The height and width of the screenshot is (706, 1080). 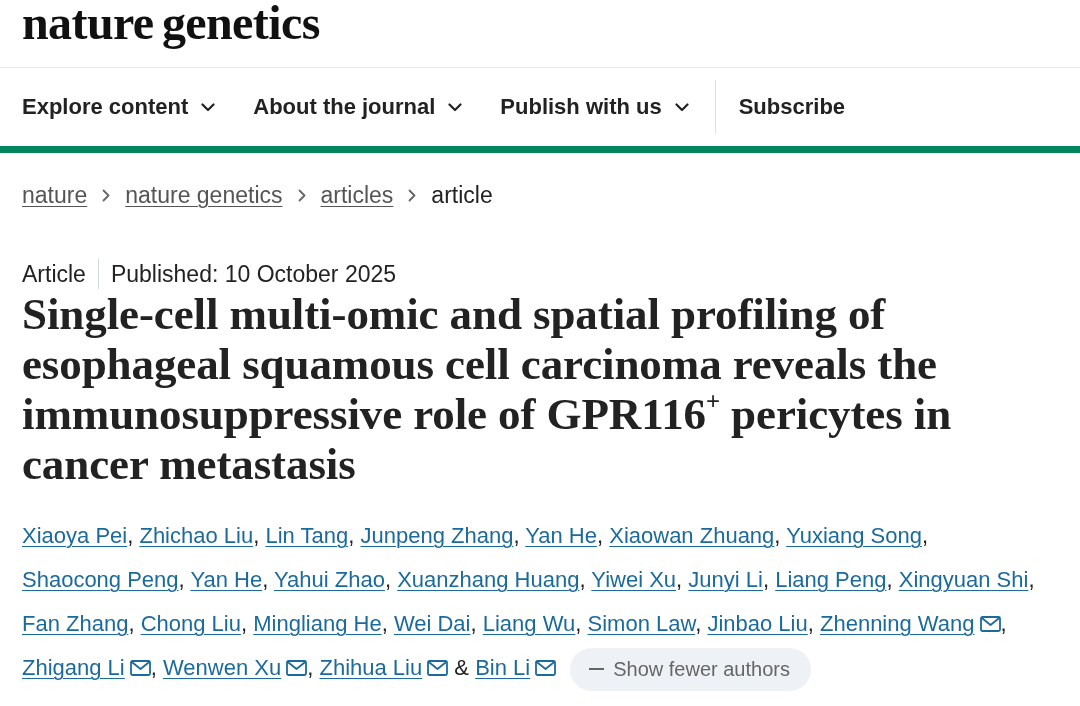 I want to click on breadcrumb-link: articles, so click(x=357, y=195).